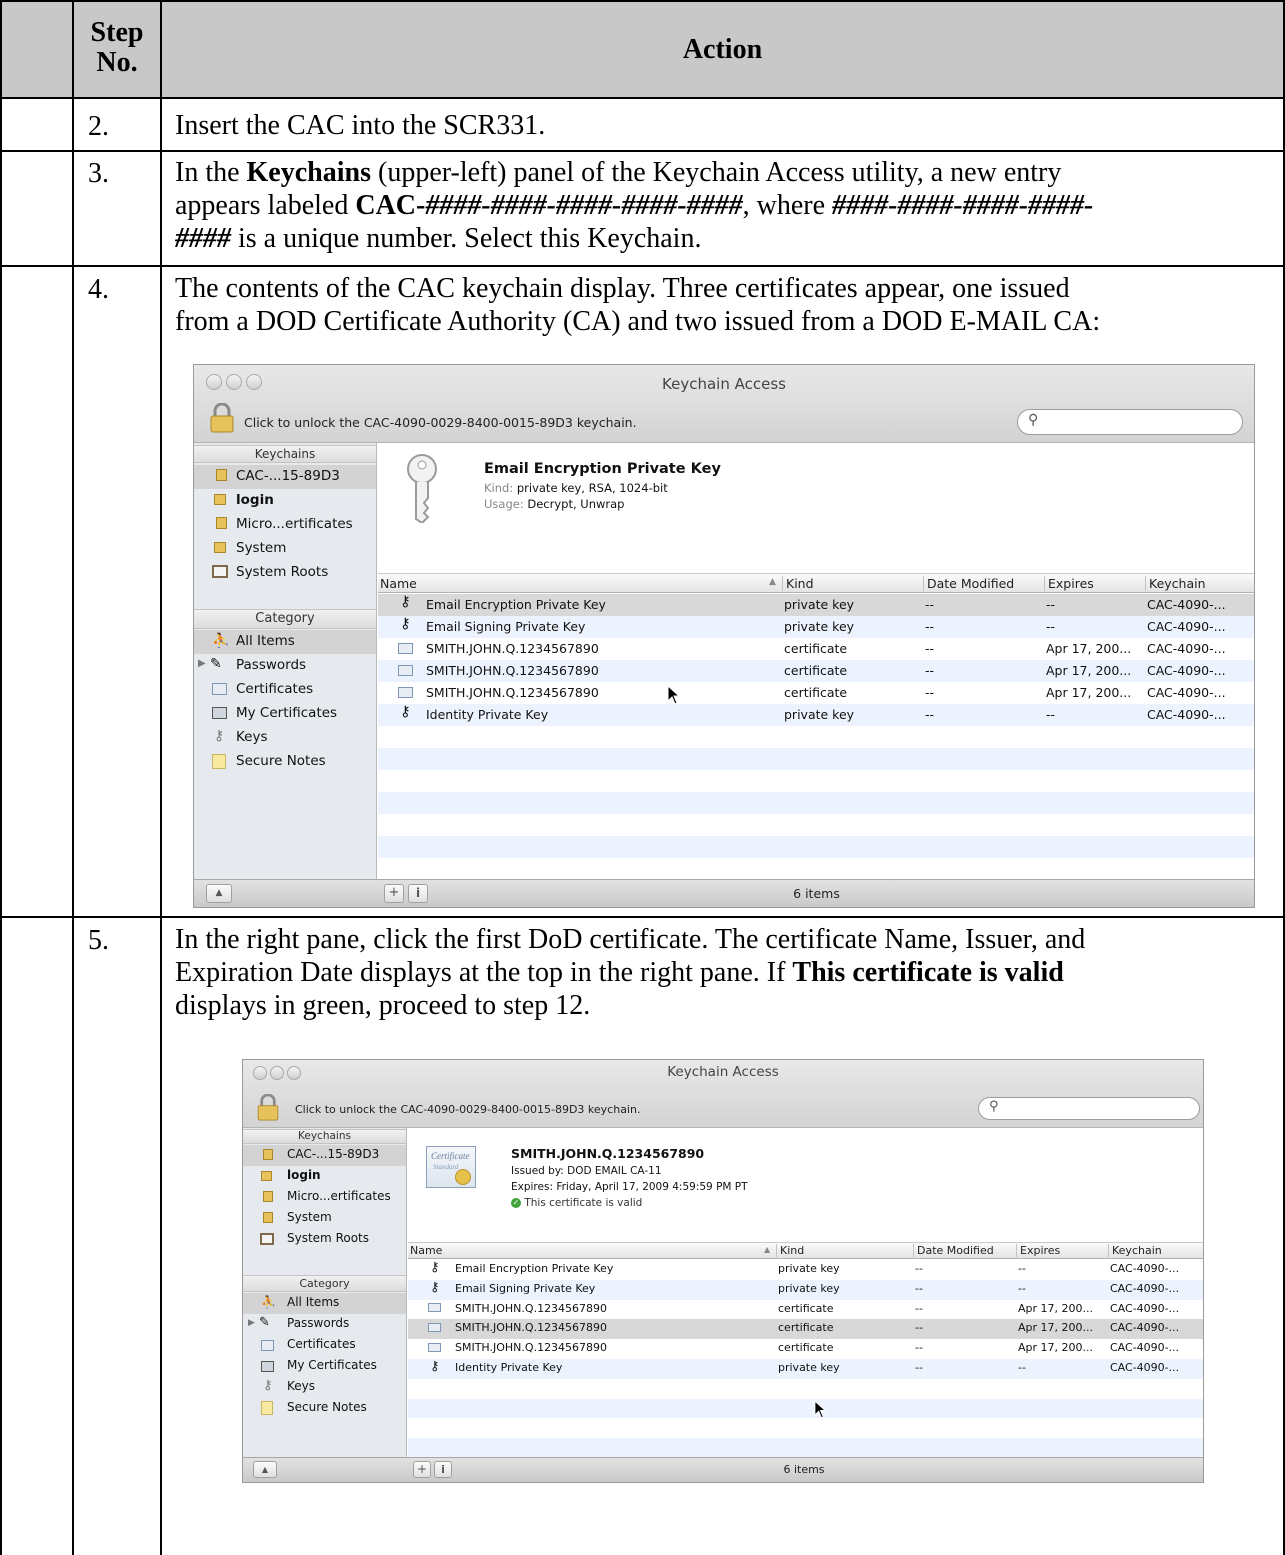 The image size is (1285, 1555). Describe the element at coordinates (608, 1153) in the screenshot. I see `detail-name: SMITH.JOHN.Q.1234567890` at that location.